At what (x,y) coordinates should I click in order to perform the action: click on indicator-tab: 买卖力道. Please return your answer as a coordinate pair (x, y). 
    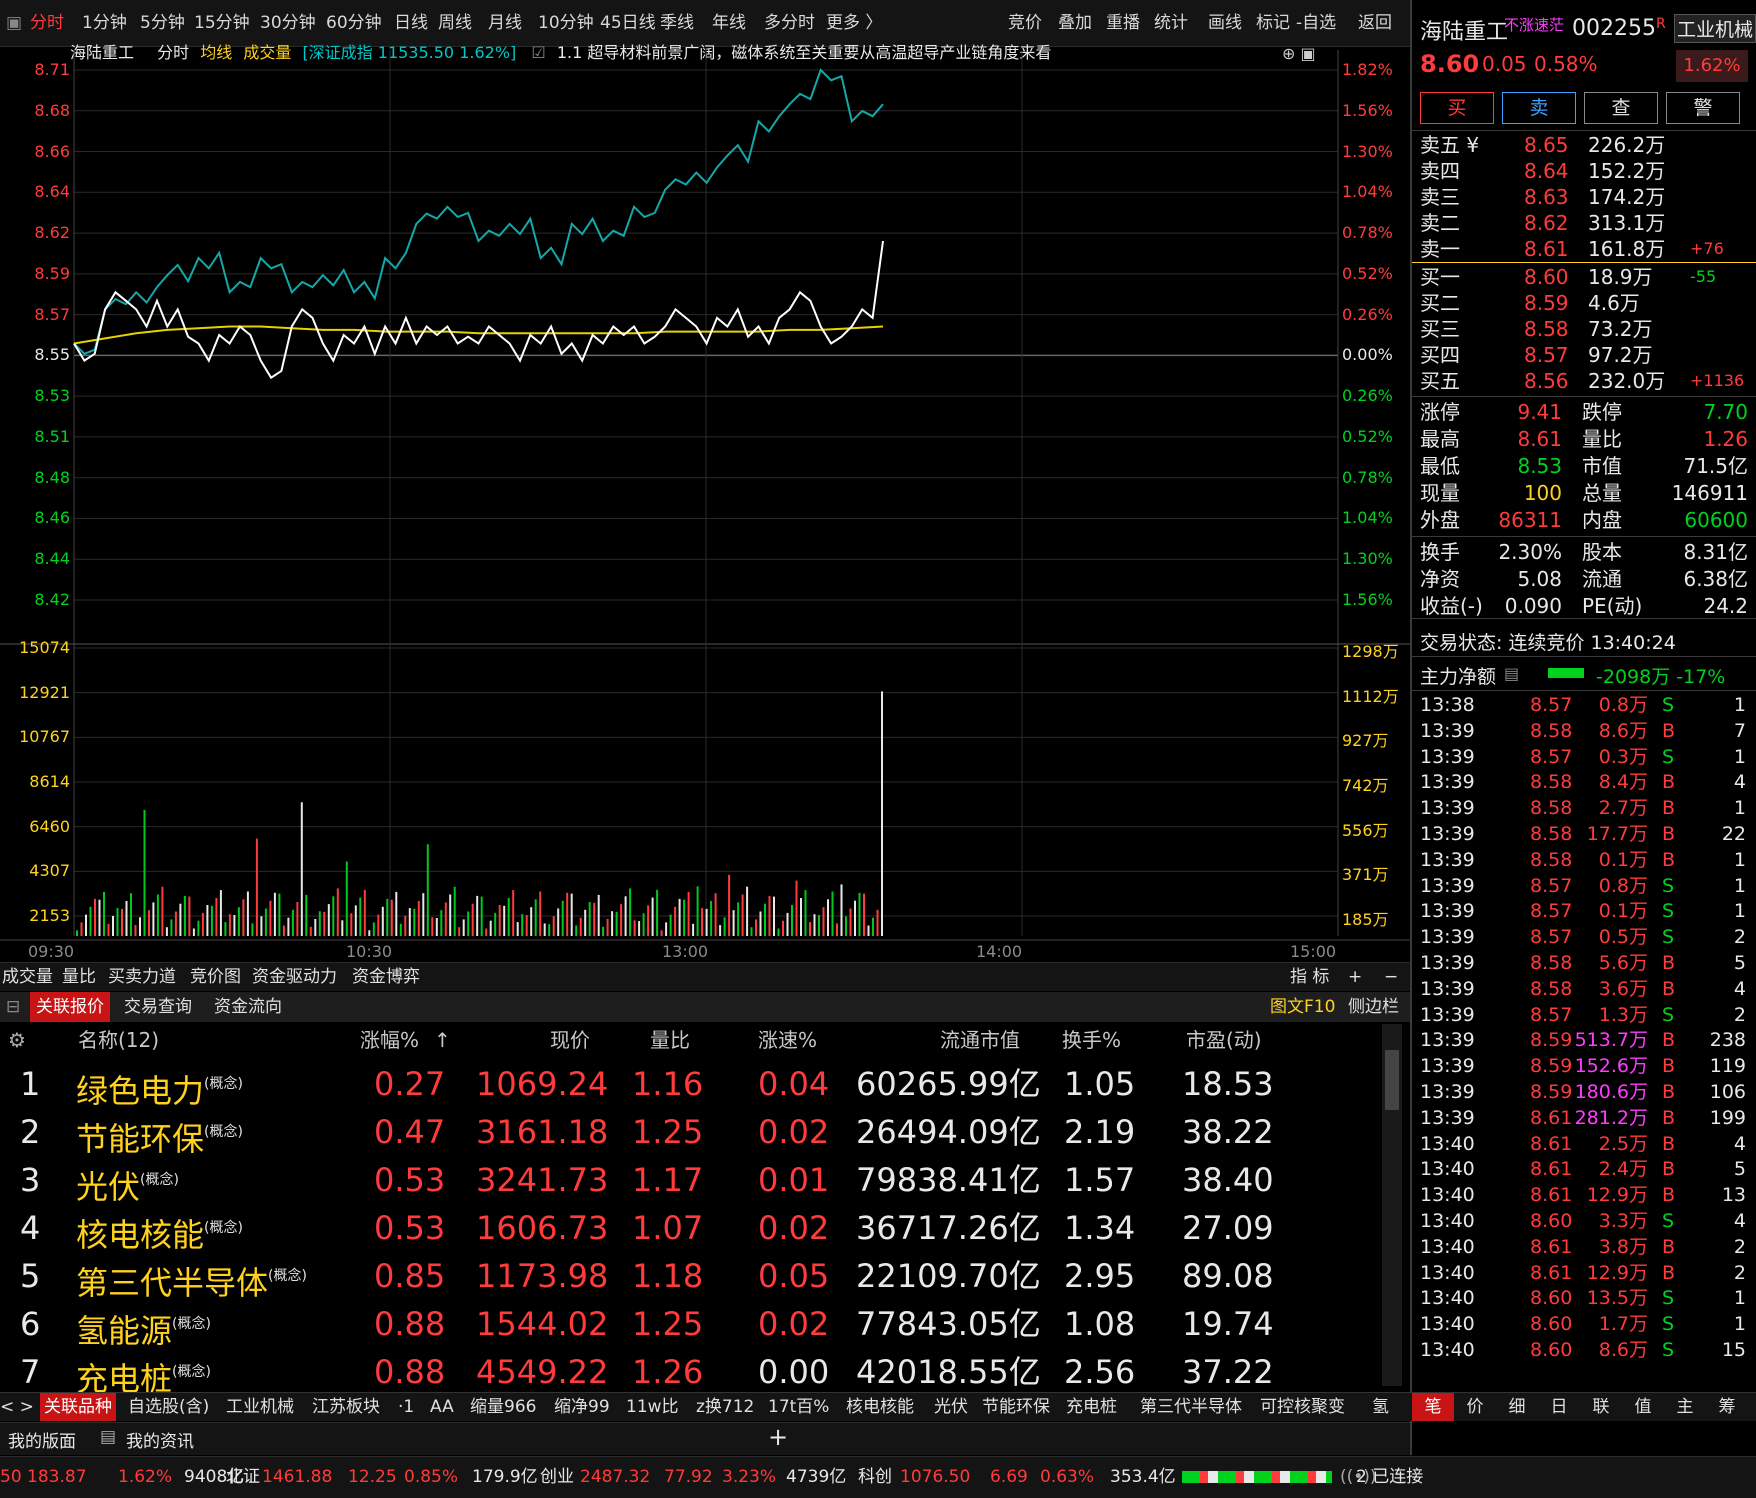
    Looking at the image, I should click on (142, 977).